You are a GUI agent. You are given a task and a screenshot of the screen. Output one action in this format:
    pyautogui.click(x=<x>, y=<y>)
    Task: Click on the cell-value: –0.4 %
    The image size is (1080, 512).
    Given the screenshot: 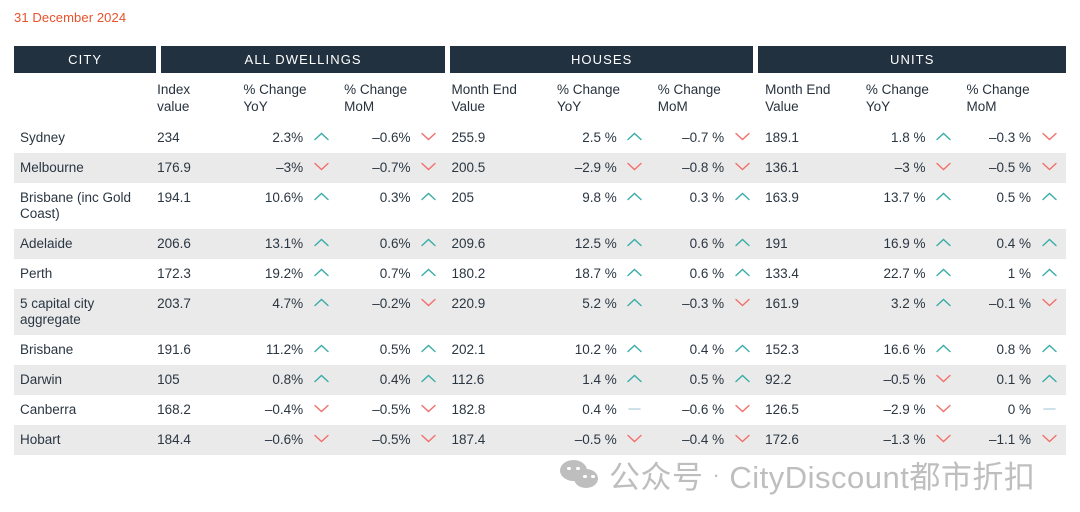 What is the action you would take?
    pyautogui.click(x=703, y=439)
    